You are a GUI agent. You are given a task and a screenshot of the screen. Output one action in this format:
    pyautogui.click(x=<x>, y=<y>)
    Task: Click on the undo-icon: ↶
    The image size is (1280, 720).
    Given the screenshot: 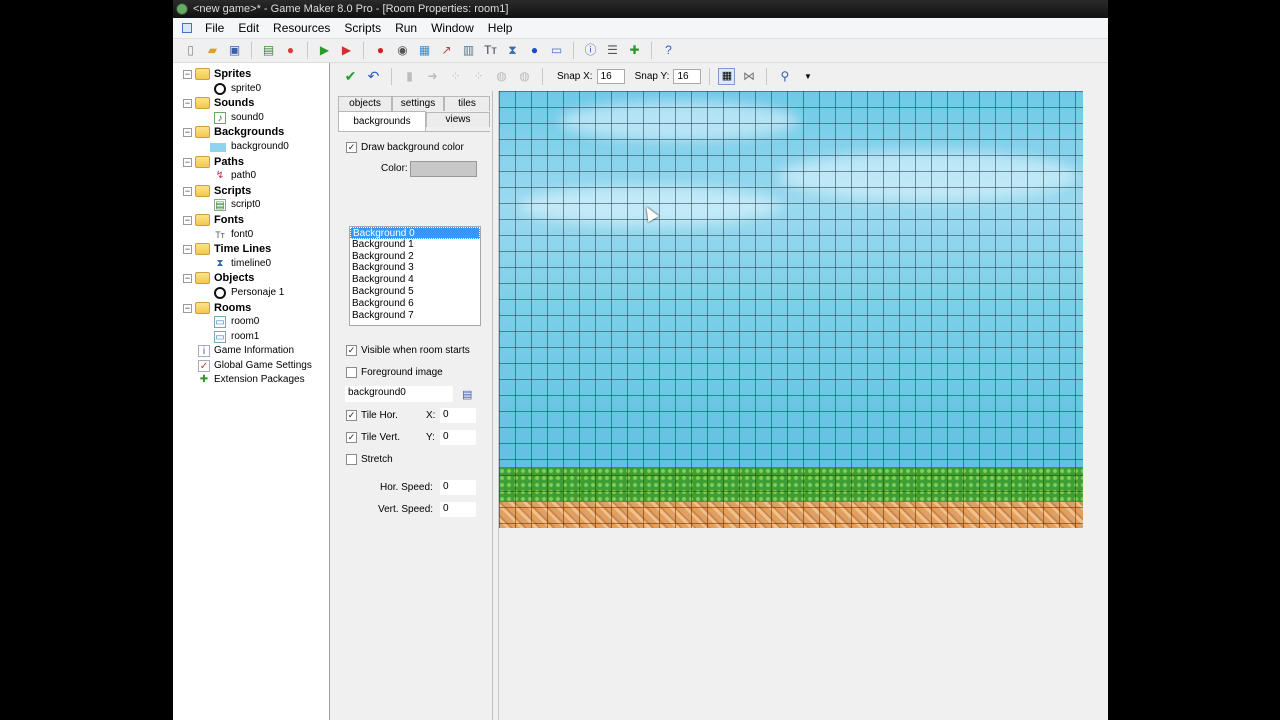 What is the action you would take?
    pyautogui.click(x=373, y=76)
    